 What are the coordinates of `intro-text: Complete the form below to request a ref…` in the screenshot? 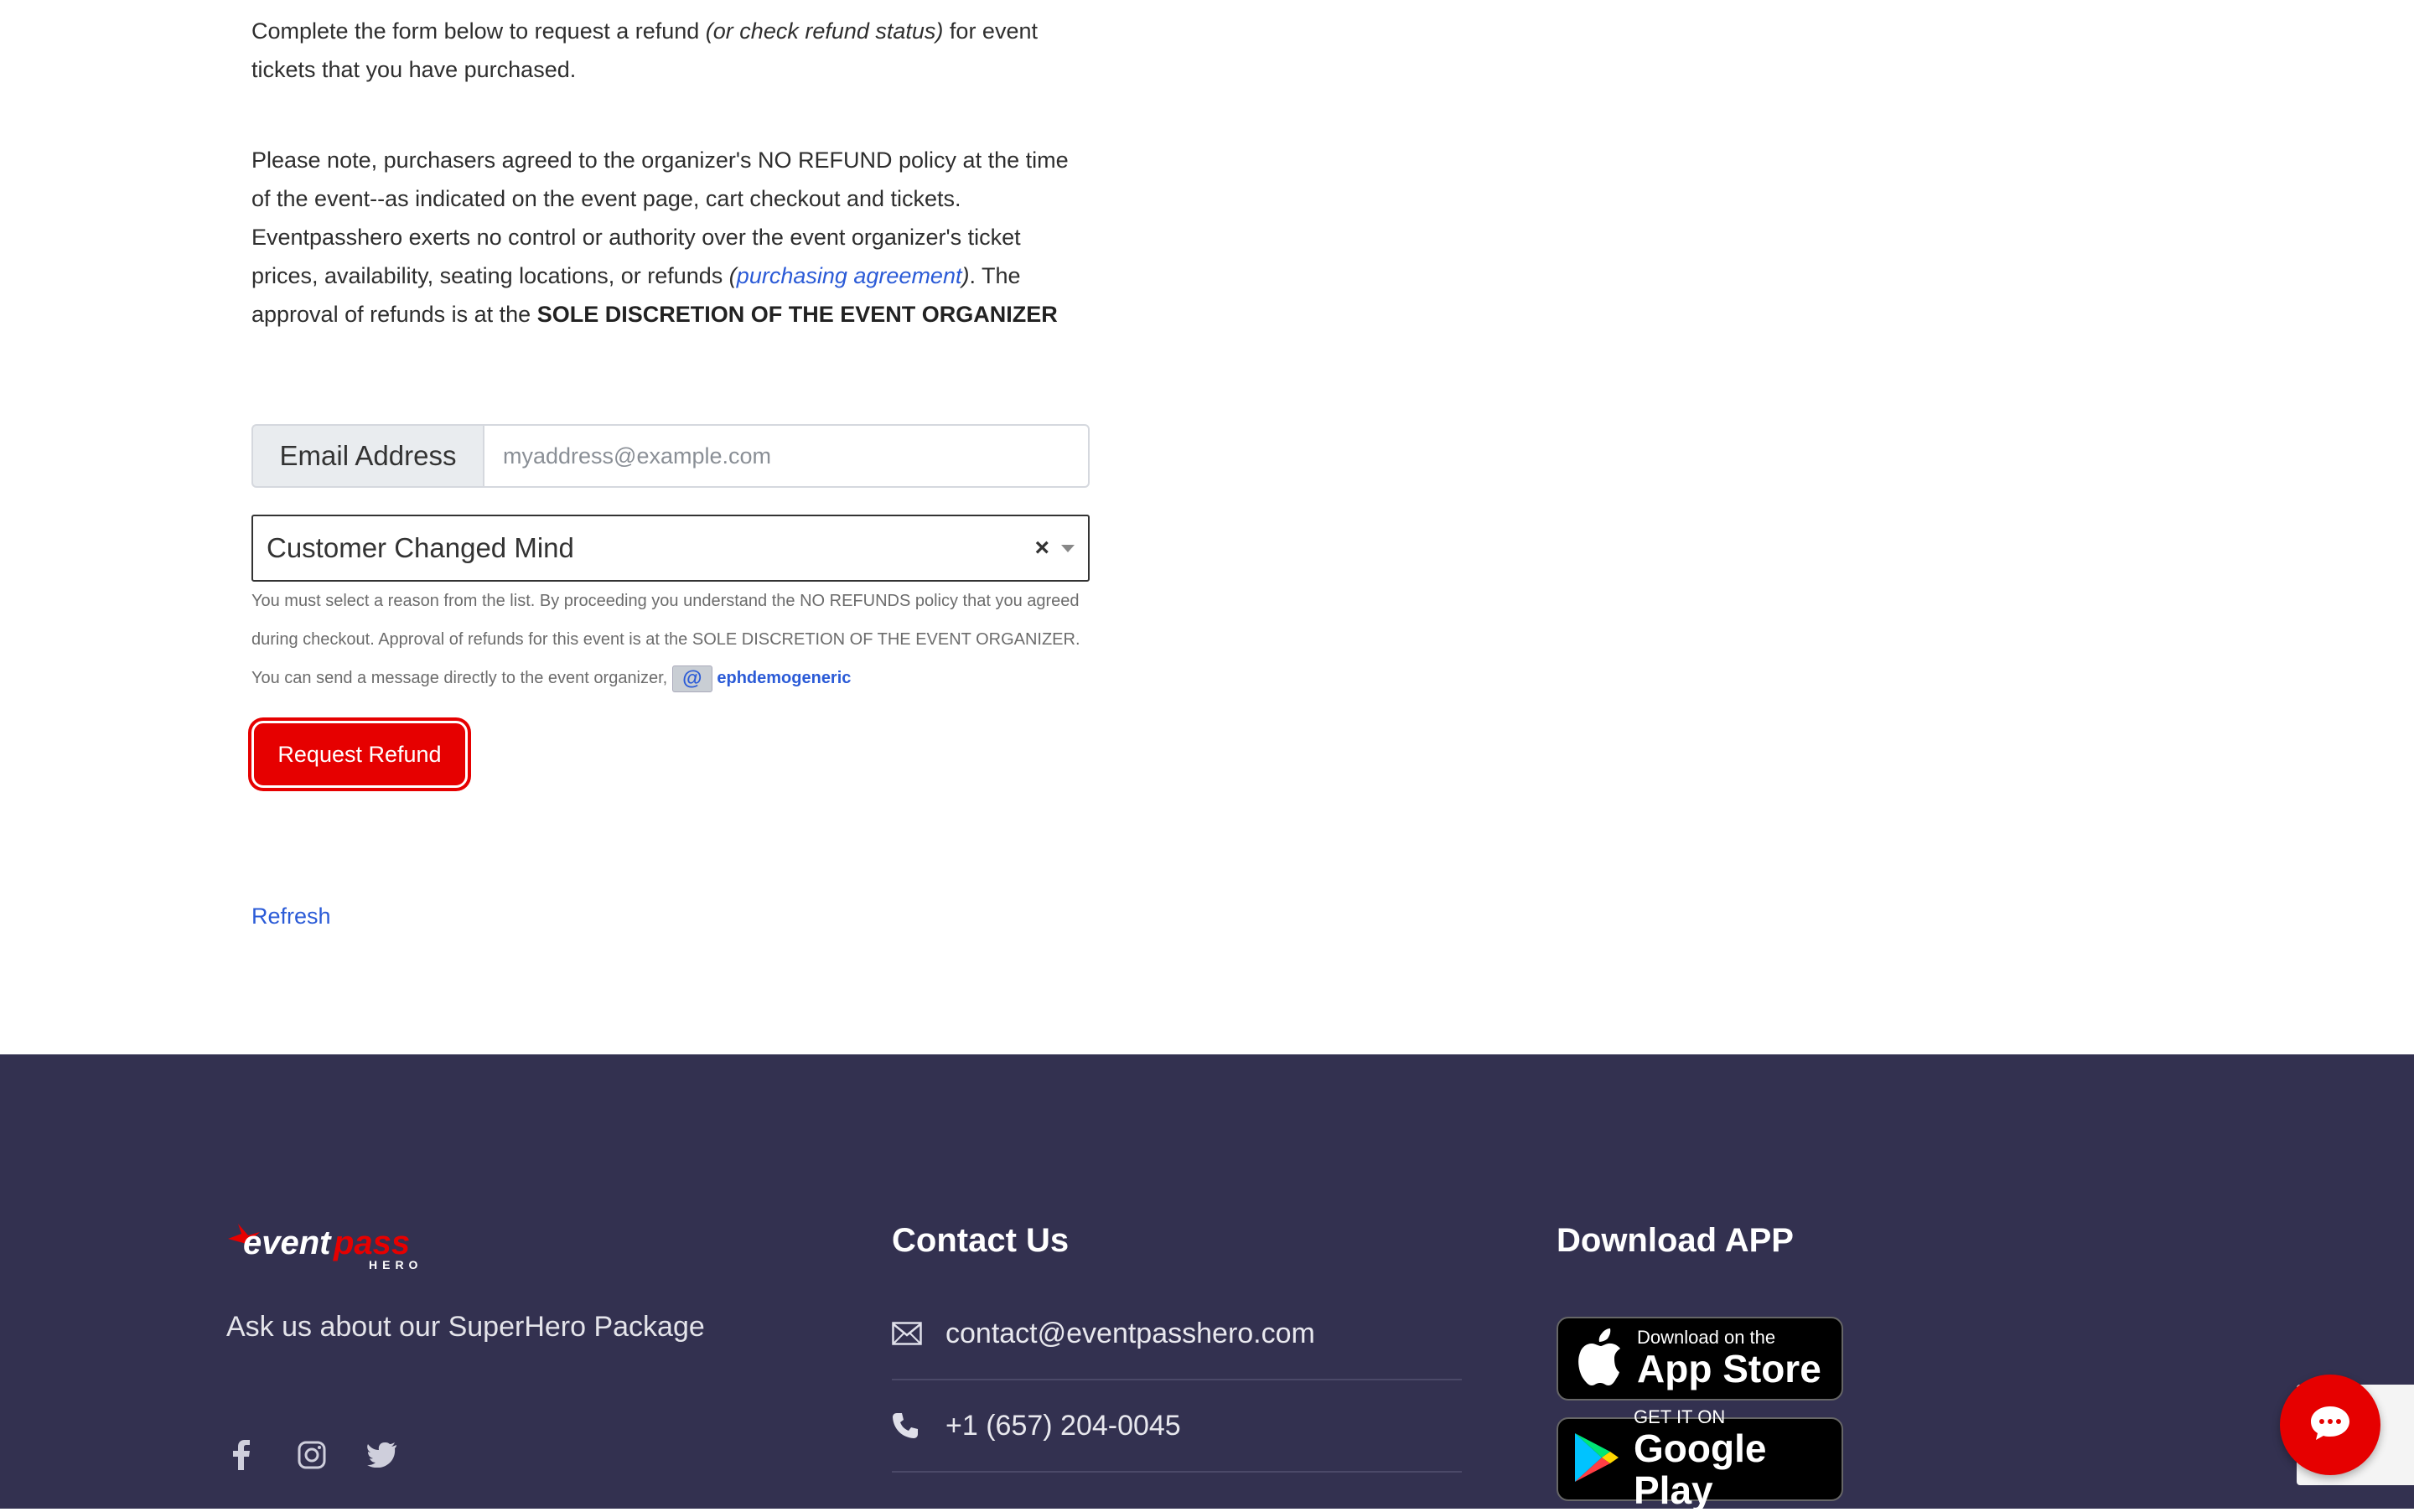 It's located at (644, 50).